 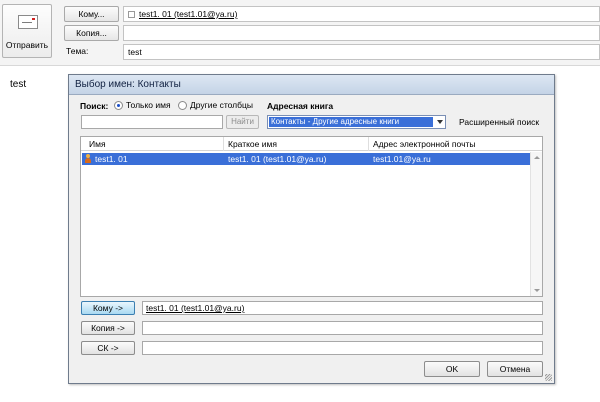 I want to click on search-label: Поиск:, so click(x=94, y=106).